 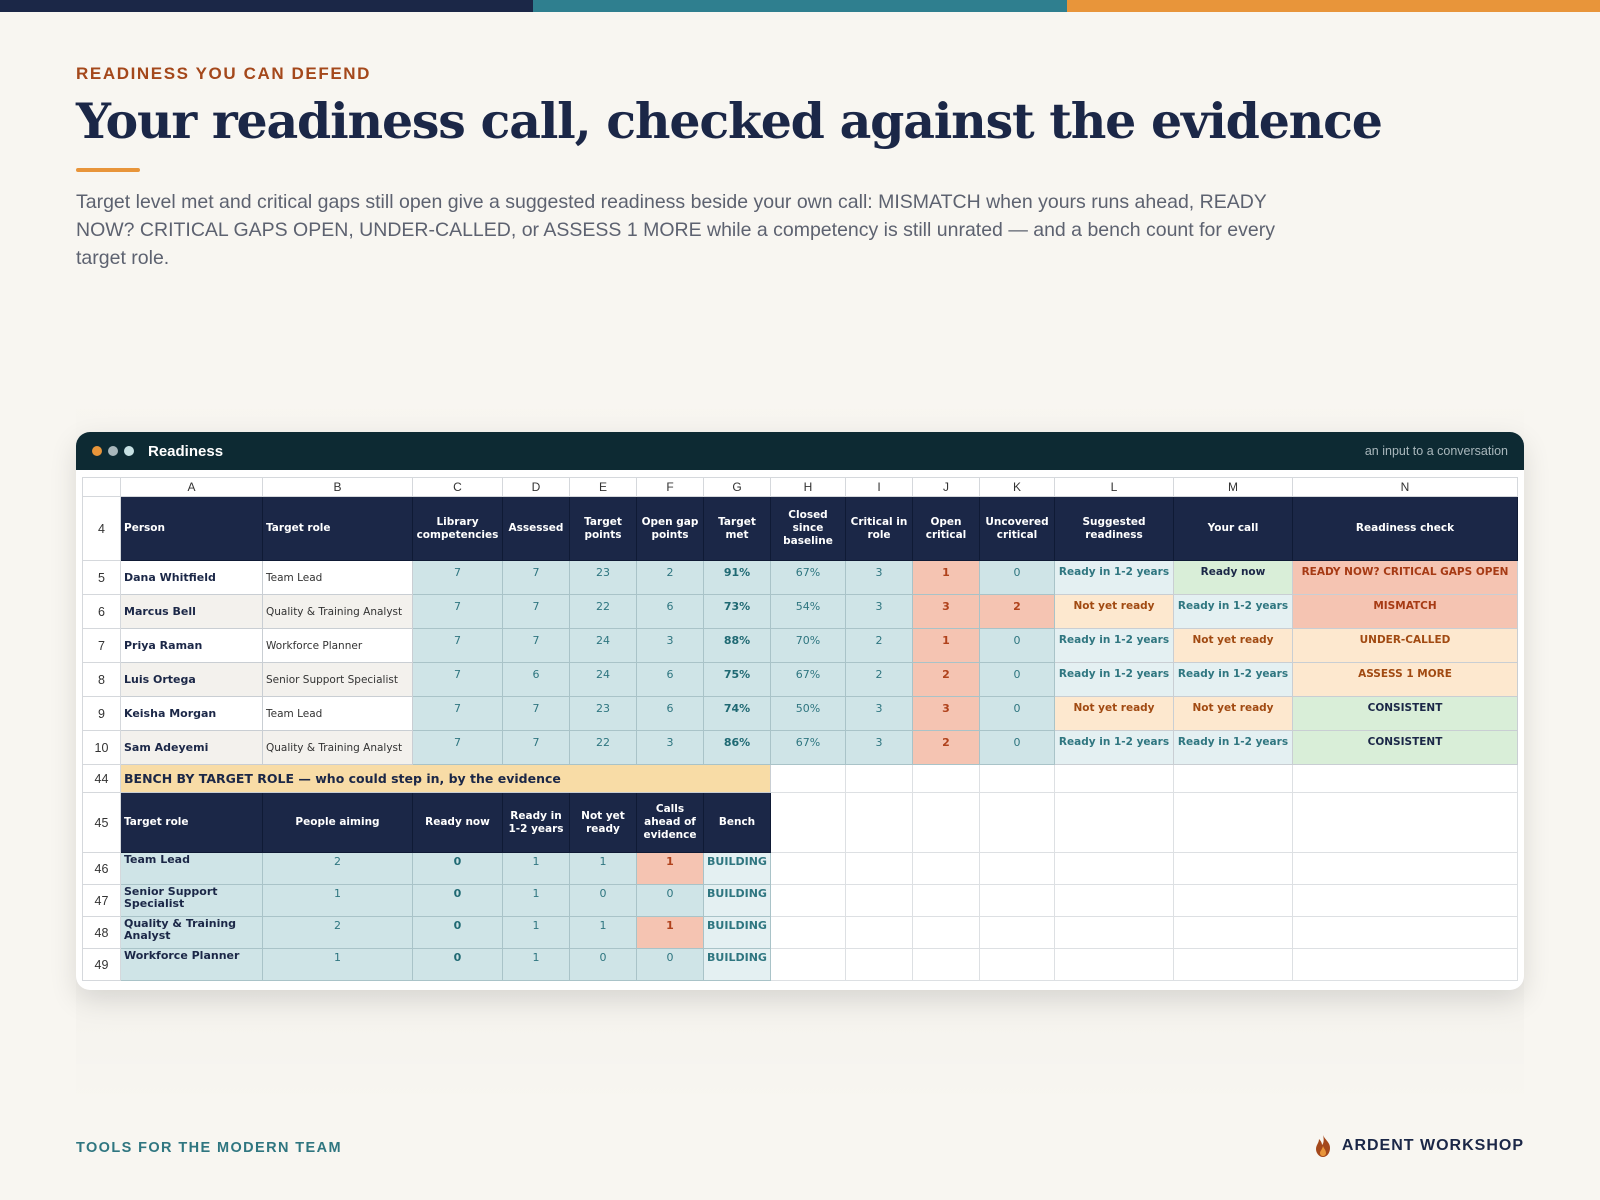 I want to click on open-gap-points-cell: 3, so click(x=670, y=747).